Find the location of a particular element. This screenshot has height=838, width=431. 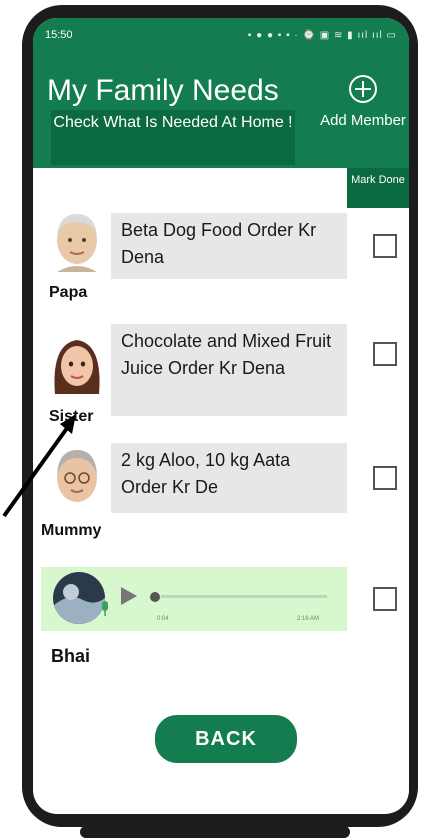

voice-timestamp: 2:16 AM is located at coordinates (308, 619).